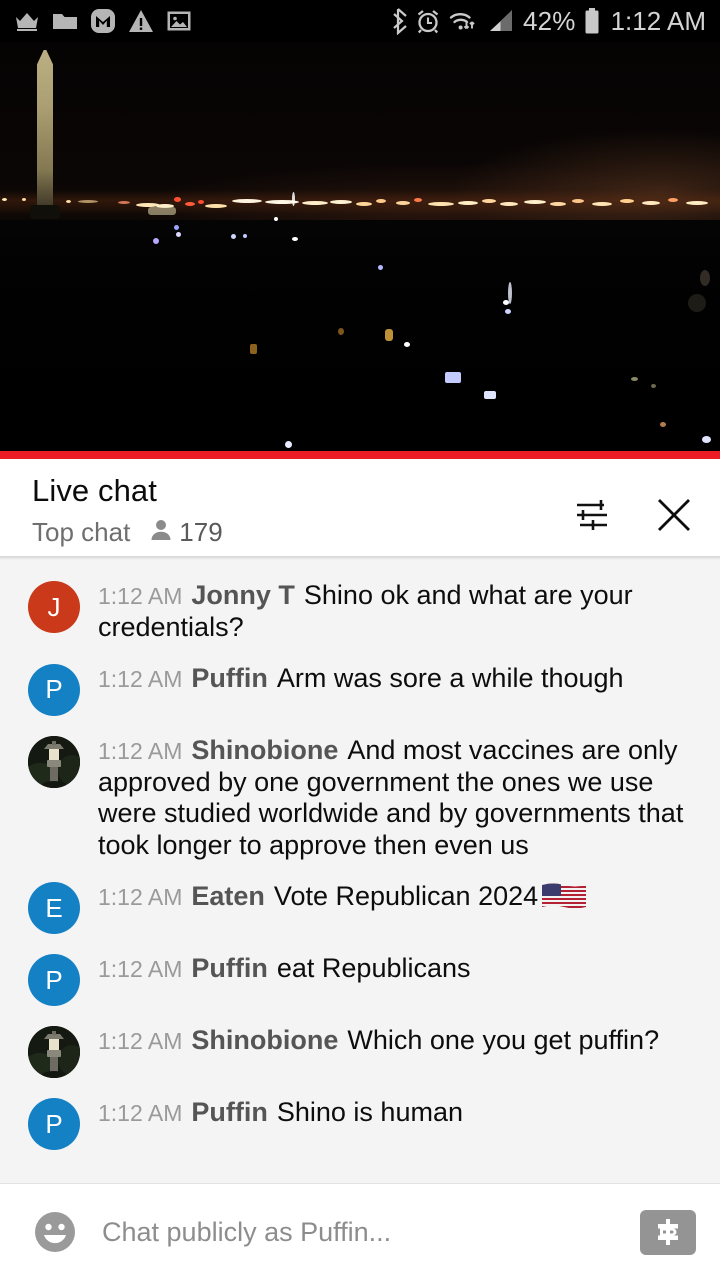  I want to click on avatar-letter: J, so click(54, 606).